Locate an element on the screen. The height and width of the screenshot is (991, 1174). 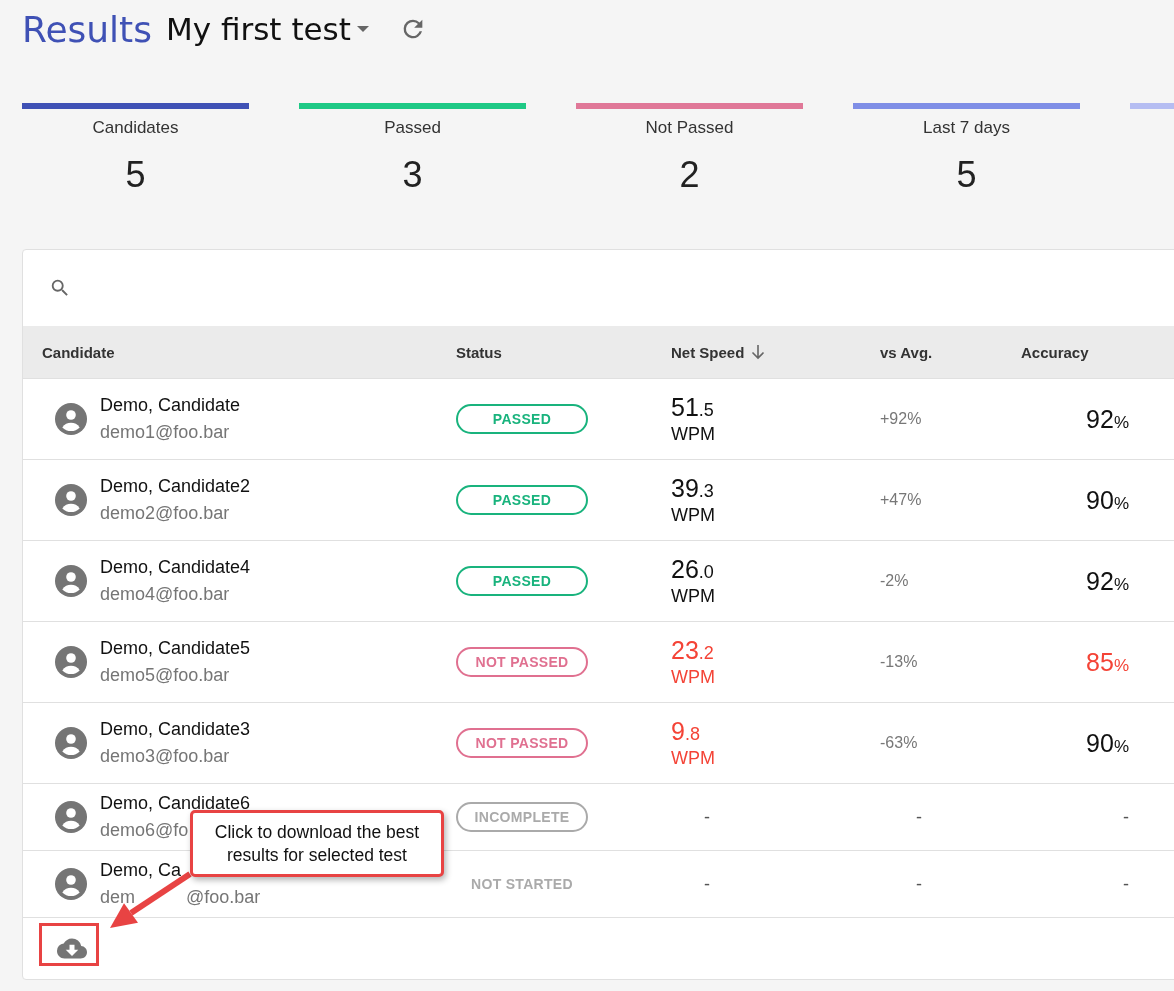
column-header: Net Speed is located at coordinates (775, 352).